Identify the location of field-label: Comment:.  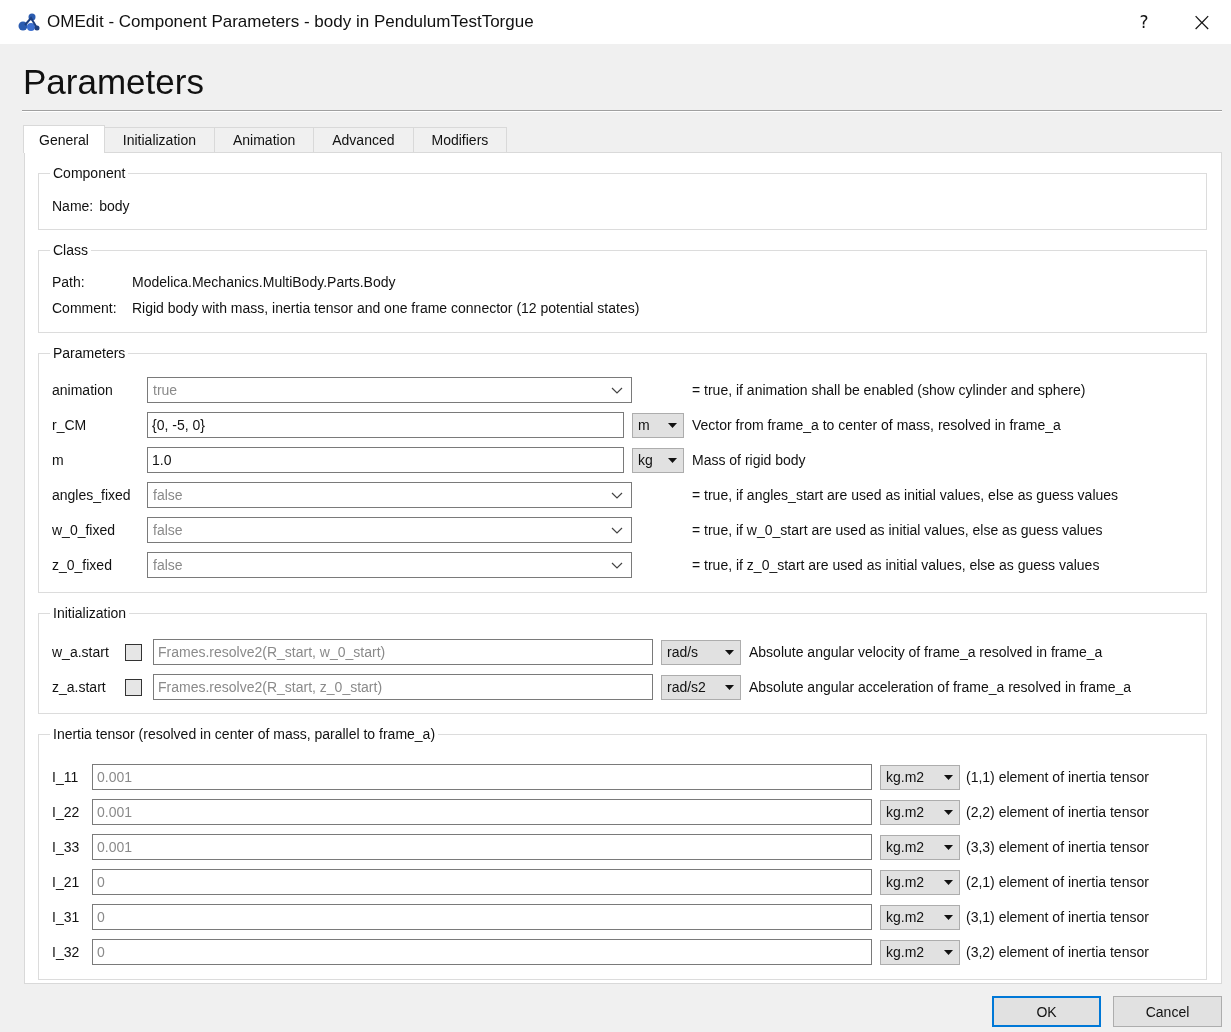
(85, 308).